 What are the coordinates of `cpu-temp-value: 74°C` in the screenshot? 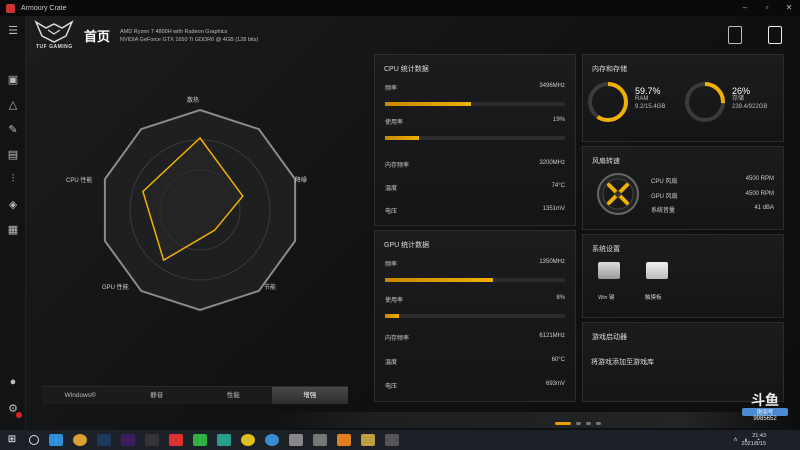 It's located at (558, 186).